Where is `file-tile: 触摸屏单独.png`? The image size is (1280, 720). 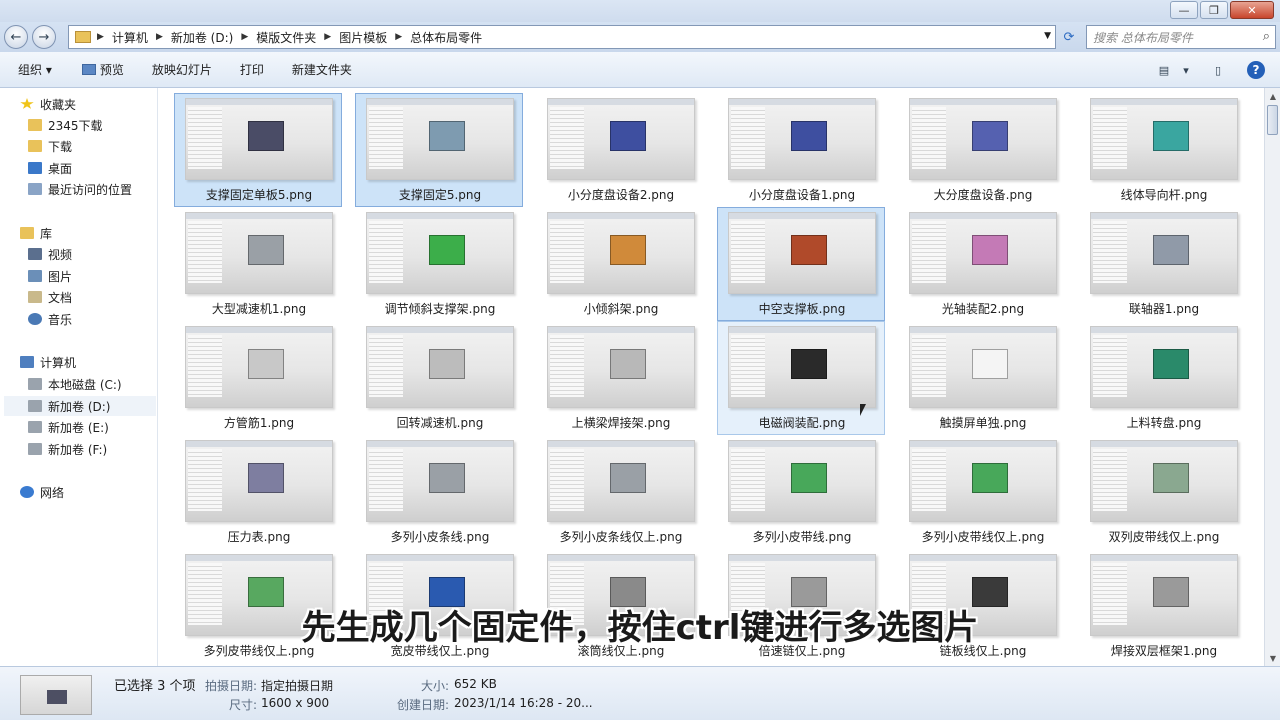
file-tile: 触摸屏单独.png is located at coordinates (982, 378).